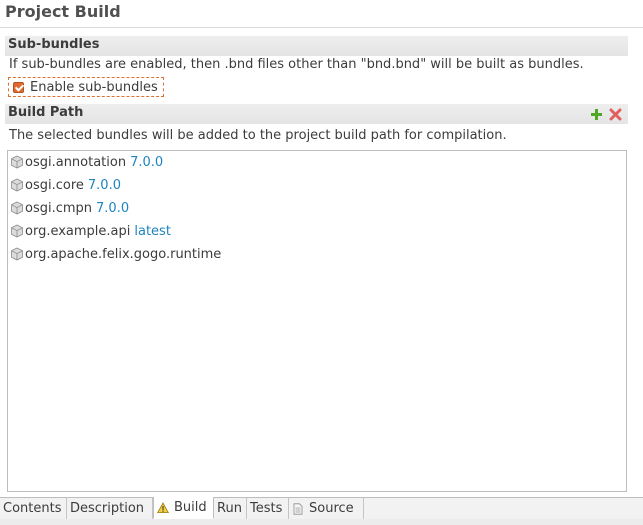  I want to click on tab-label: Run, so click(229, 508).